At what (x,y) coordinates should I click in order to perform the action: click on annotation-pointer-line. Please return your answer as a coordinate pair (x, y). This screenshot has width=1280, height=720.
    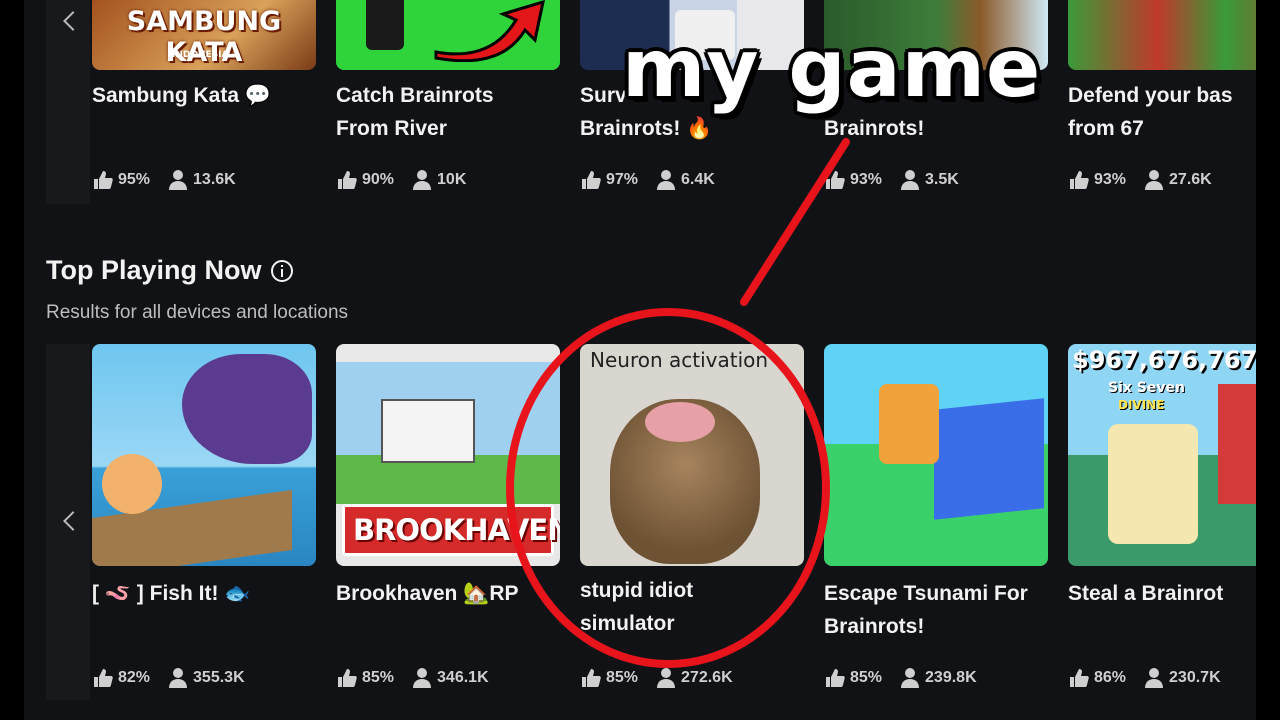
    Looking at the image, I should click on (795, 222).